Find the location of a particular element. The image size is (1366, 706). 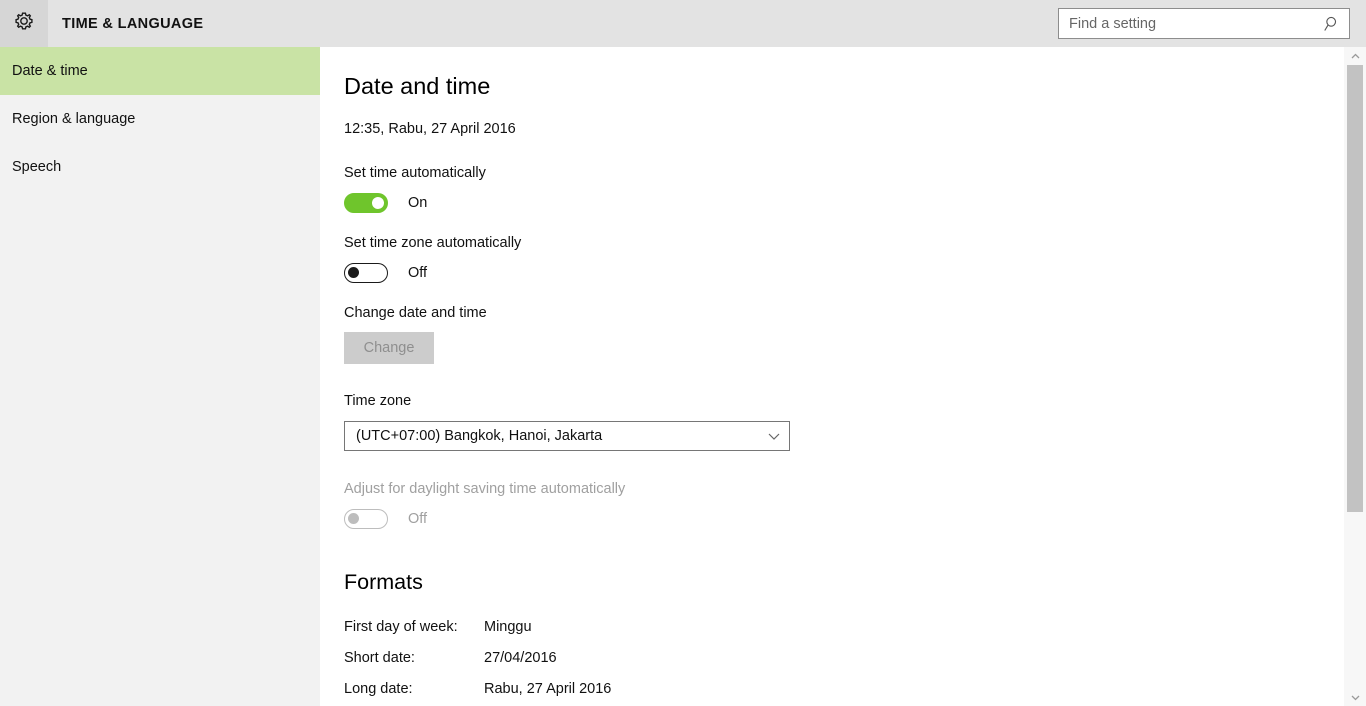

set-timezone-automatically-label: Set time zone automatically is located at coordinates (433, 243).